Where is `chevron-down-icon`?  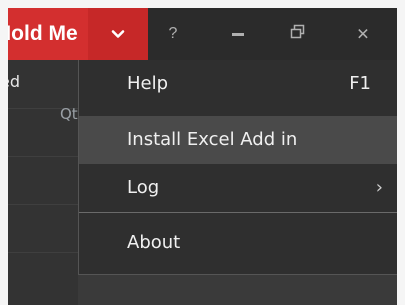 chevron-down-icon is located at coordinates (118, 34).